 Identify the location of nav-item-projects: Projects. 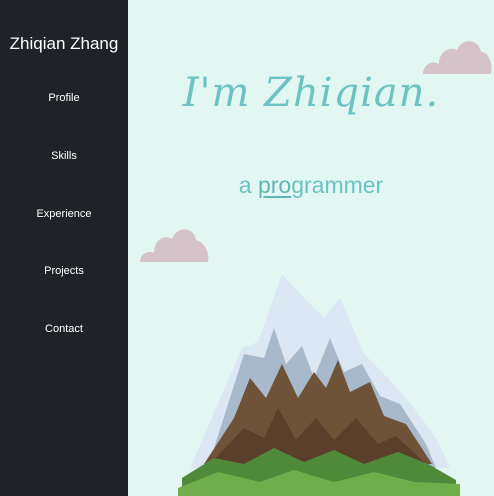
(64, 271).